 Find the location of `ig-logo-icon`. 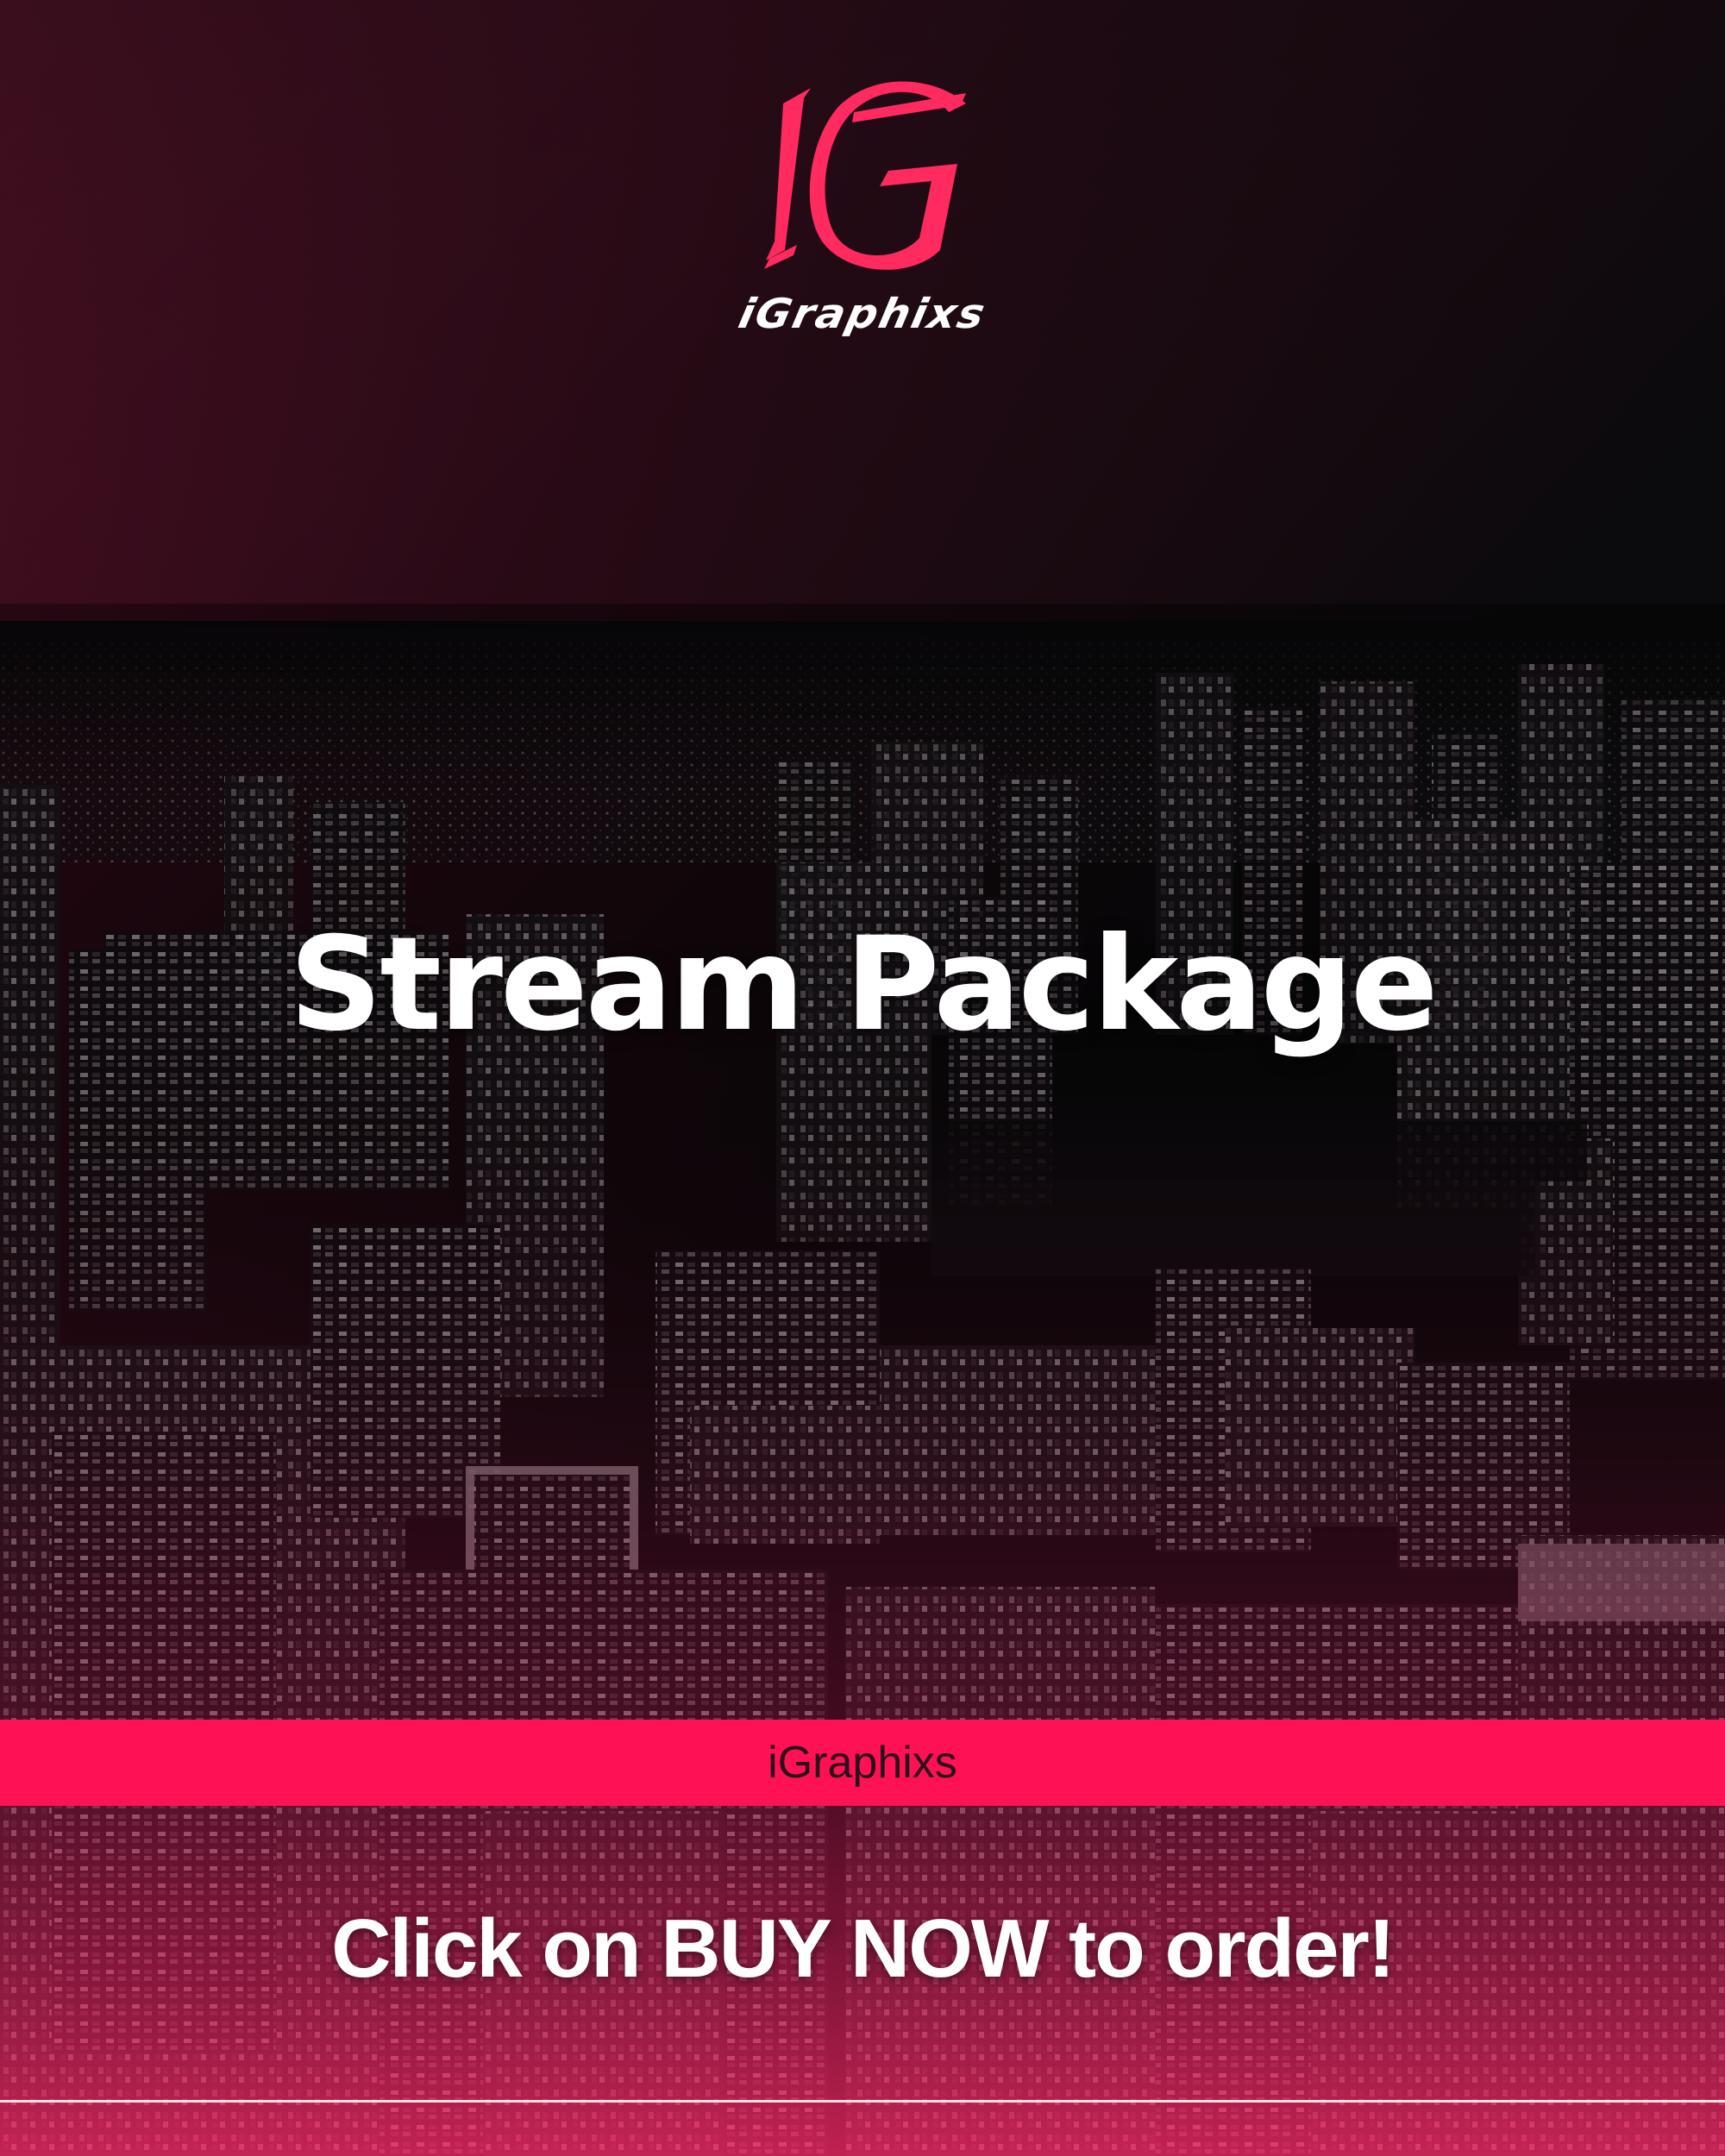

ig-logo-icon is located at coordinates (865, 175).